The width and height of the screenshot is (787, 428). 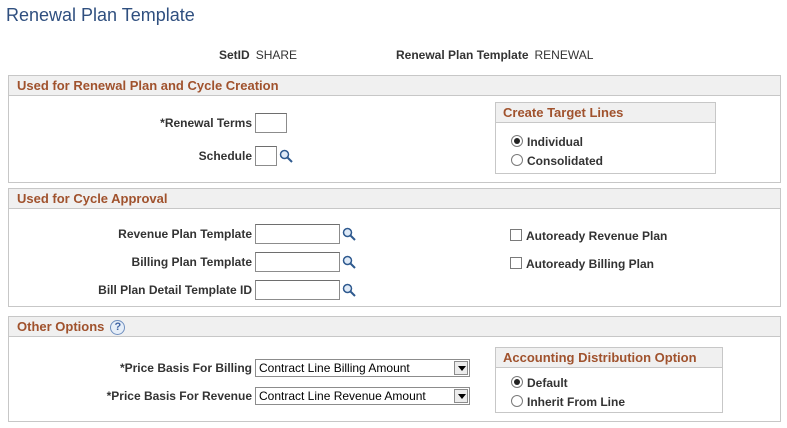 I want to click on bill-plan-detail-label: Bill Plan Detail Template ID, so click(x=175, y=290).